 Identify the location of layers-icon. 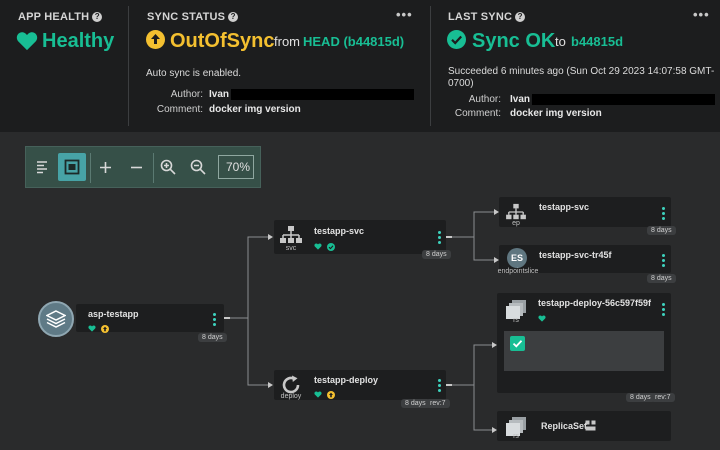
(56, 319).